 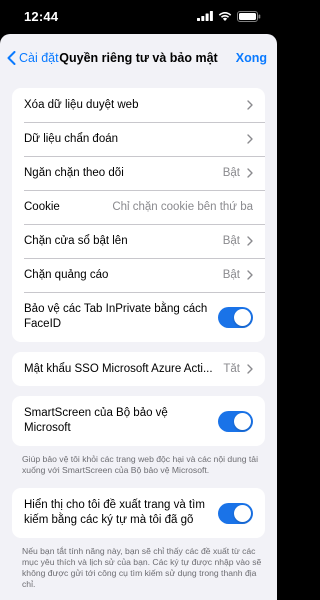 What do you see at coordinates (138, 139) in the screenshot?
I see `row-diagnostic-data: Dữ liệu chẩn đoán` at bounding box center [138, 139].